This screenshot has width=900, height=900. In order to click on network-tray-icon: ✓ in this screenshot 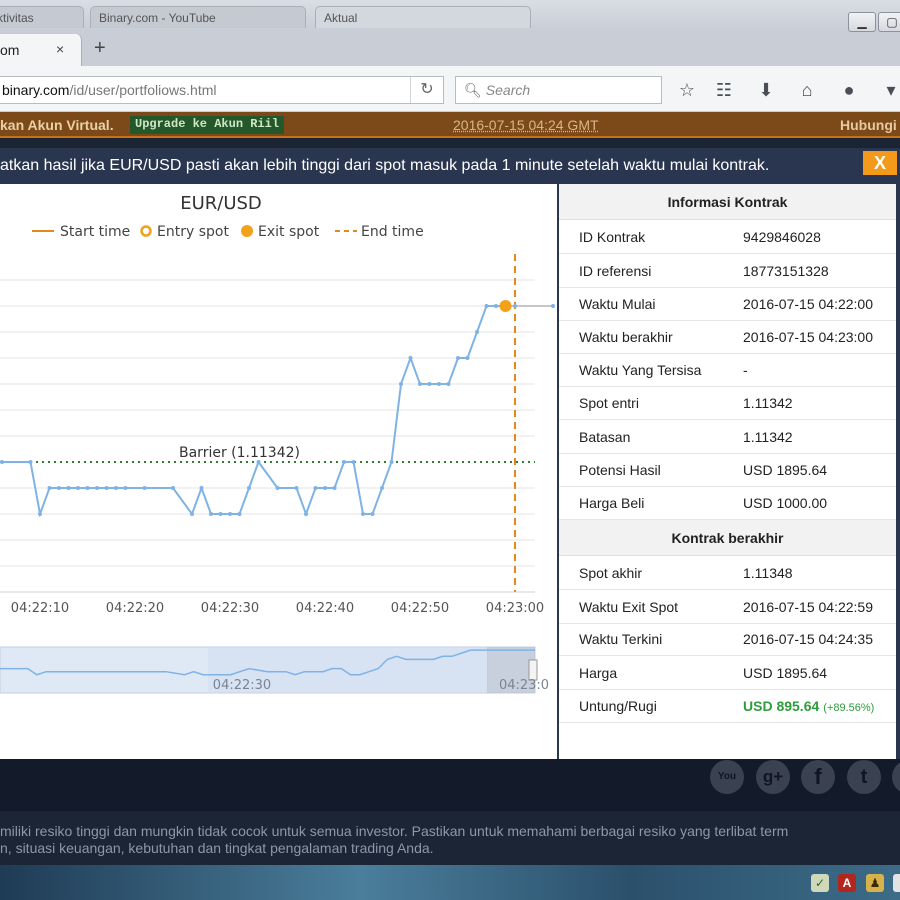, I will do `click(820, 883)`.